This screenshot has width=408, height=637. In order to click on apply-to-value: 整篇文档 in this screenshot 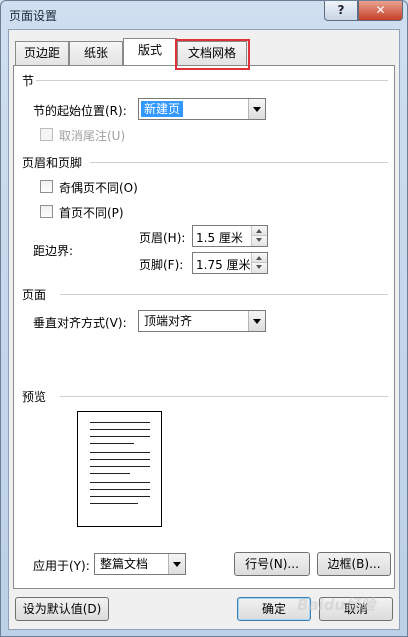, I will do `click(124, 564)`.